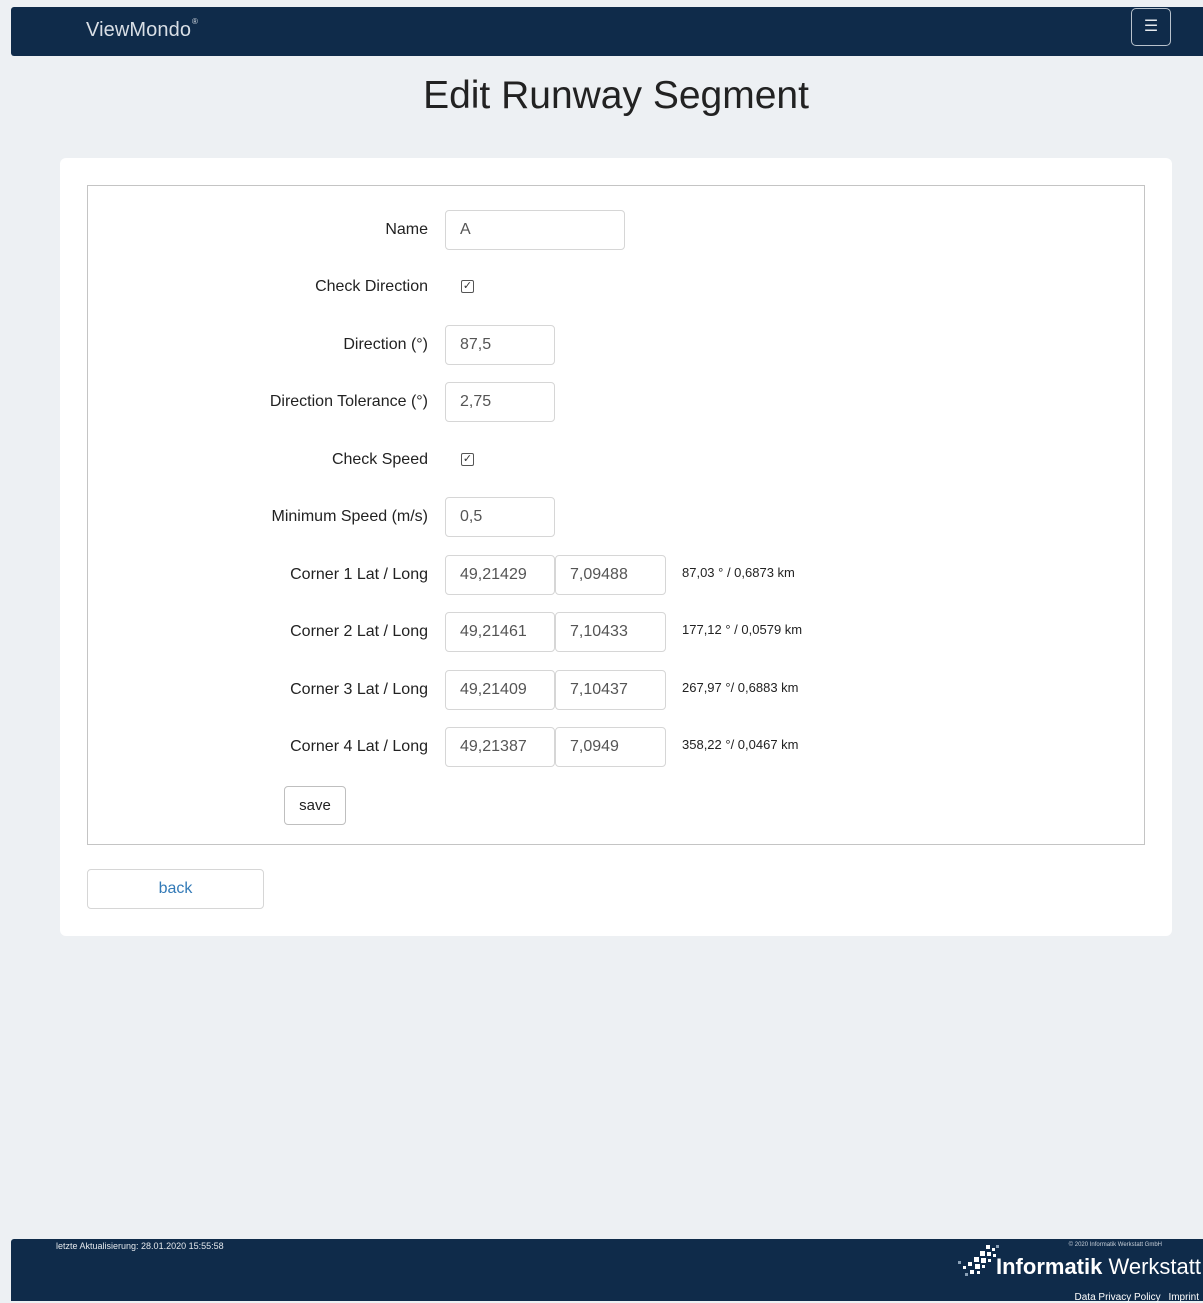  What do you see at coordinates (348, 401) in the screenshot?
I see `direction-tolerance-label: Direction Tolerance (°)` at bounding box center [348, 401].